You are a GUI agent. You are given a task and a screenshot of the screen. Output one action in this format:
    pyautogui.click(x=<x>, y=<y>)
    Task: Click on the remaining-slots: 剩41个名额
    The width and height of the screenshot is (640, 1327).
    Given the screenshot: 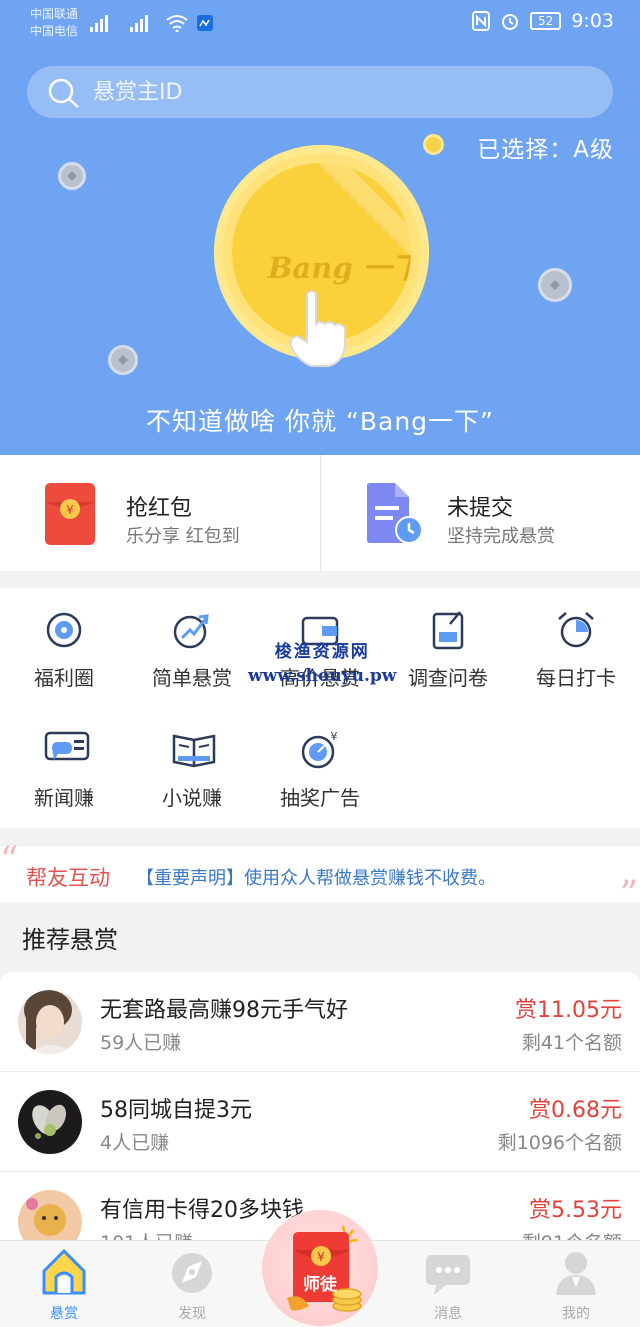 What is the action you would take?
    pyautogui.click(x=571, y=1043)
    